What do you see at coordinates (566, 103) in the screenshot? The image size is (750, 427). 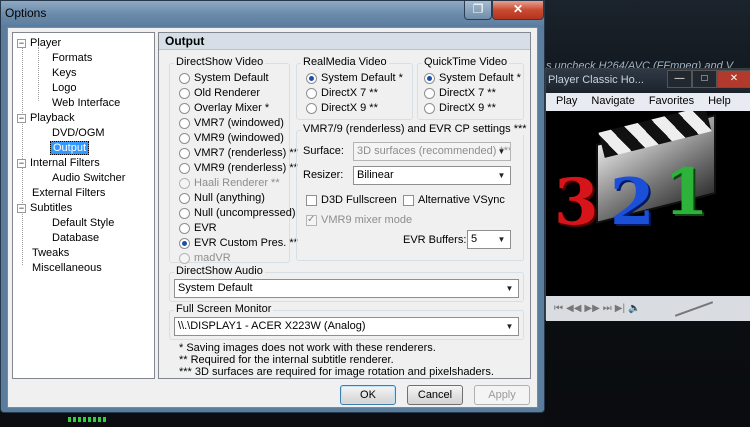 I see `menu-play: Play` at bounding box center [566, 103].